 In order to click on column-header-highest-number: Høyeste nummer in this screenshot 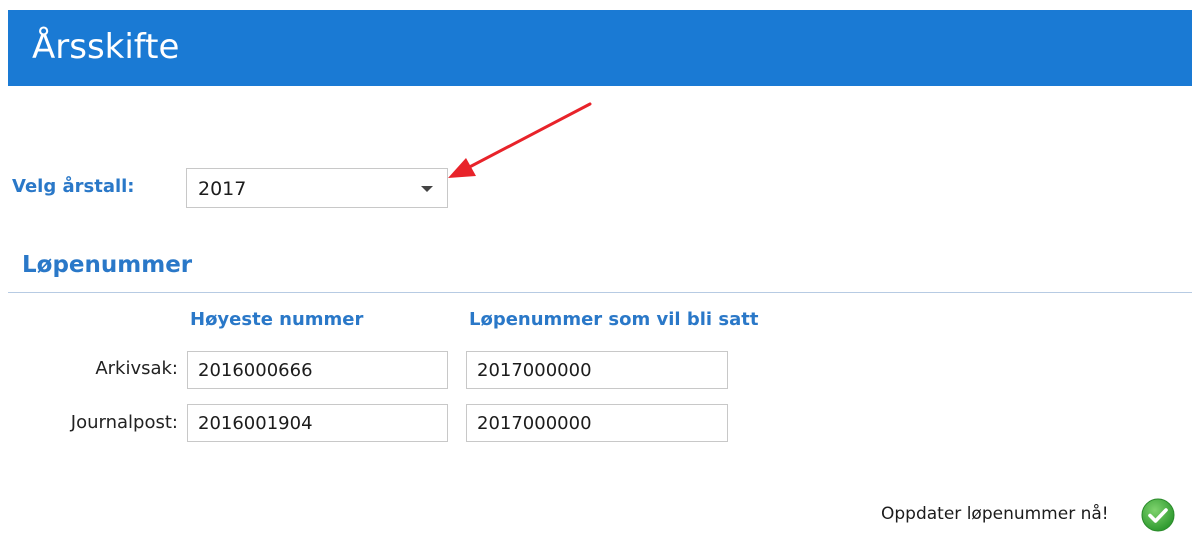, I will do `click(277, 319)`.